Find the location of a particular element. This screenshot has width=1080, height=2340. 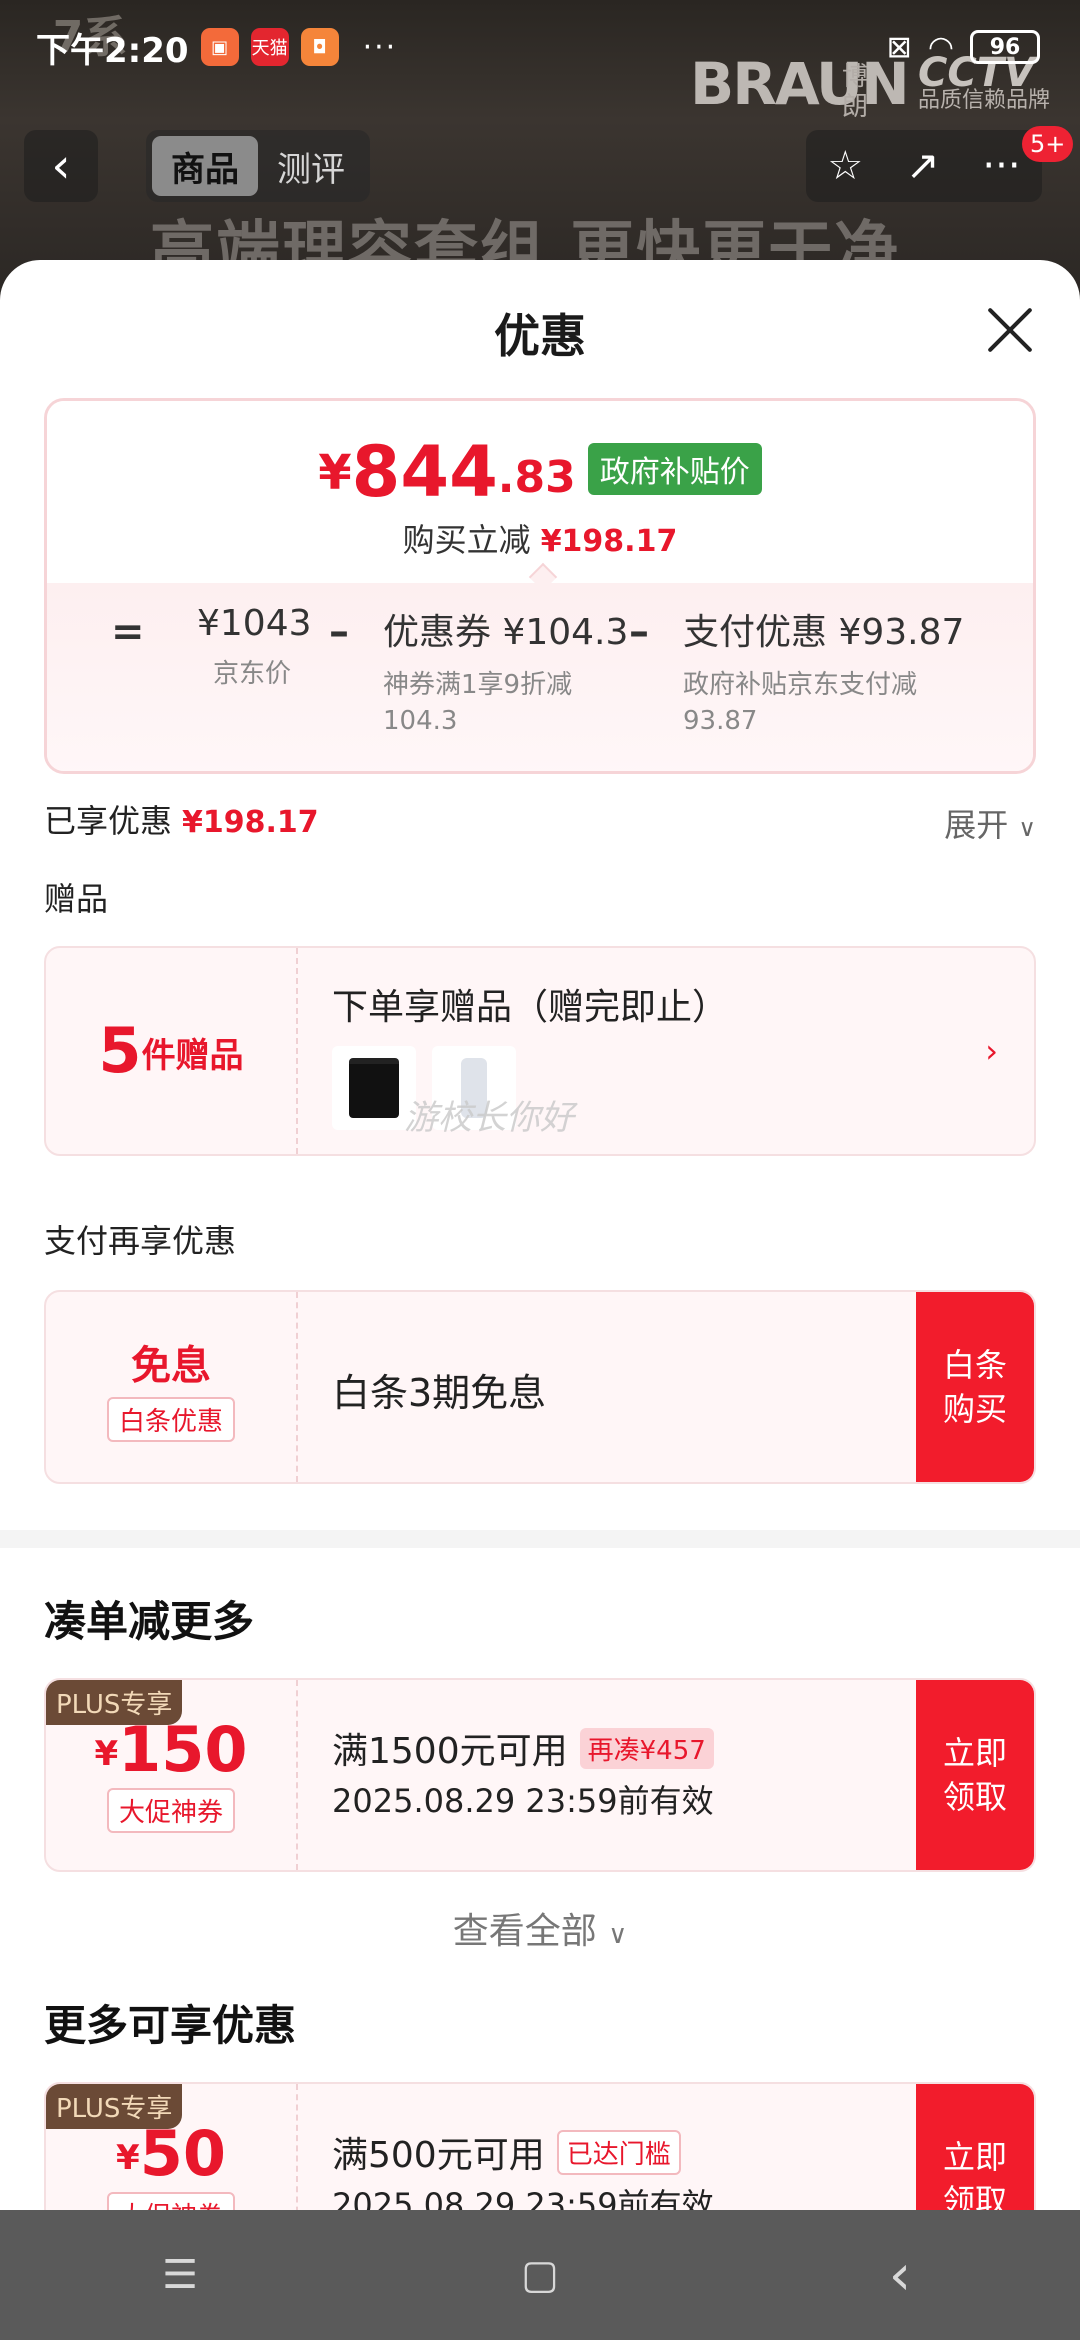

combo-section-title: 凑单减更多 is located at coordinates (149, 1621).